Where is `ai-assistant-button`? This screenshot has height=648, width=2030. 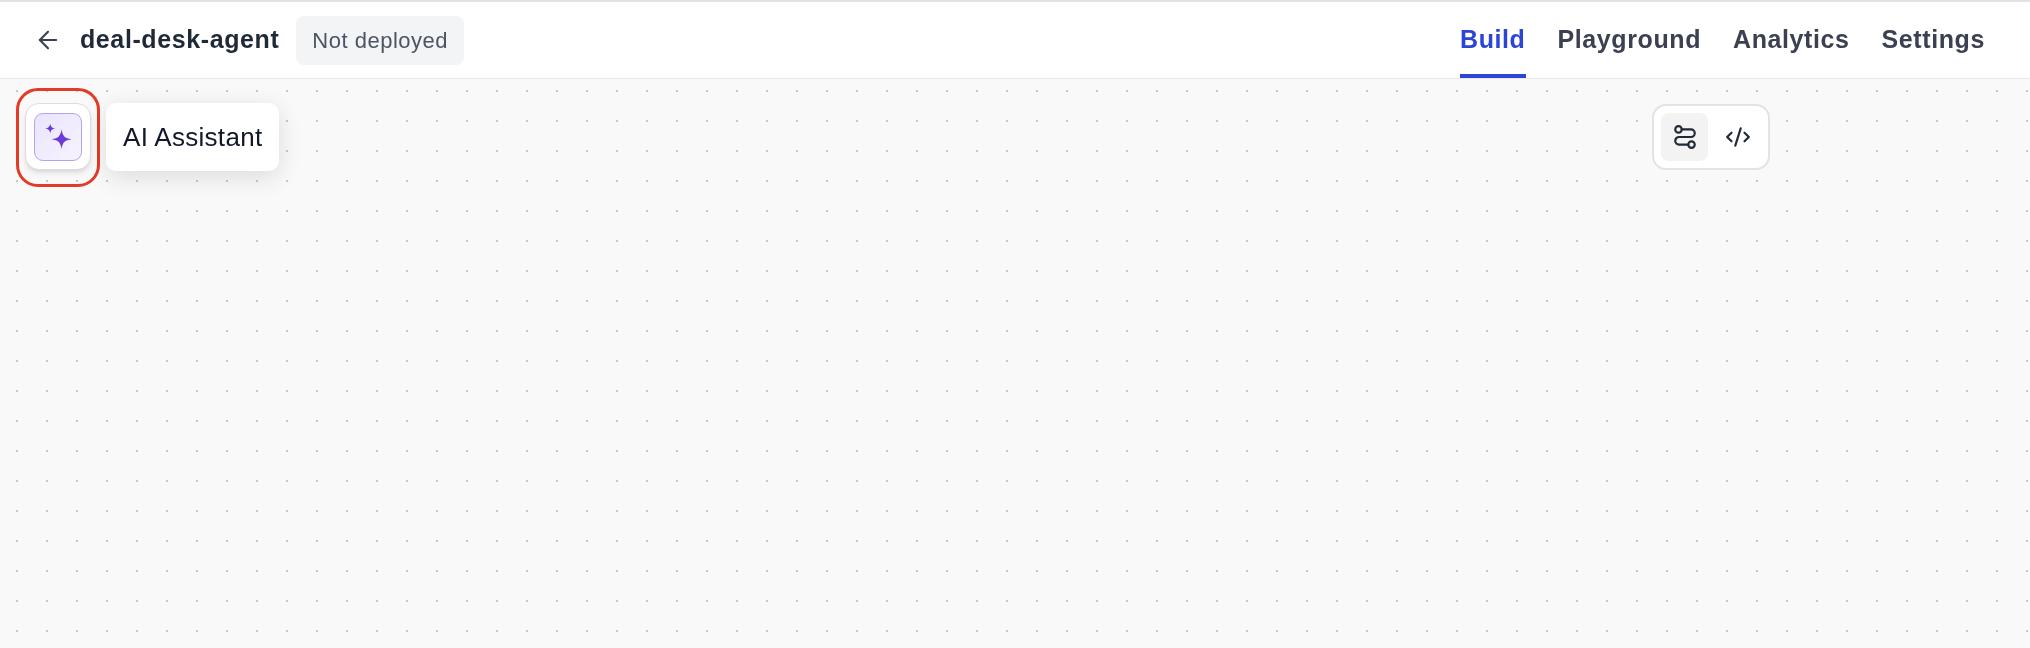 ai-assistant-button is located at coordinates (58, 136).